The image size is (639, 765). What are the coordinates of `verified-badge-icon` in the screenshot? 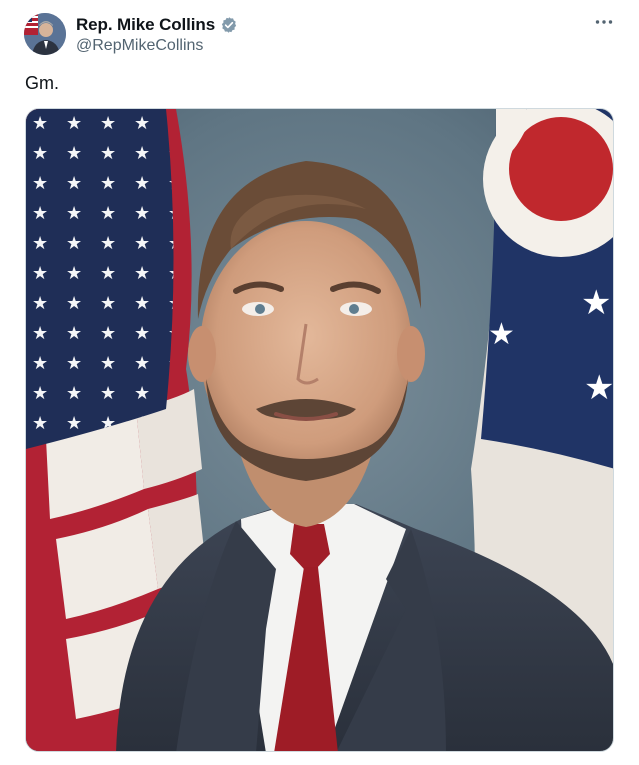 It's located at (229, 25).